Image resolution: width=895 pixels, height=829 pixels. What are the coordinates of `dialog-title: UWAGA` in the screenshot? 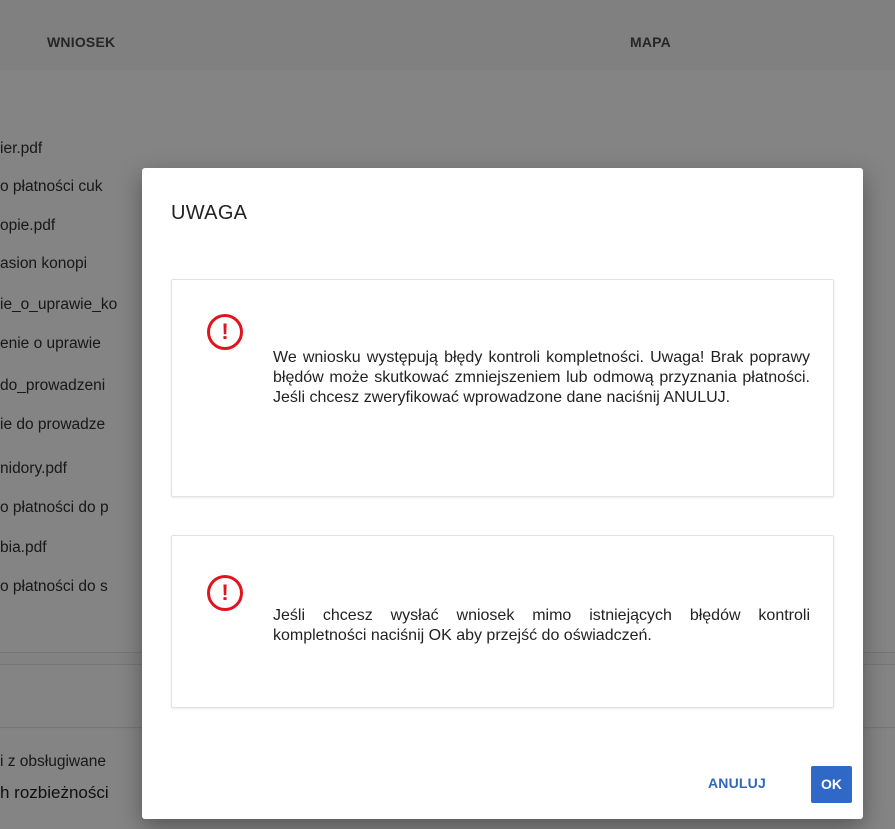 It's located at (209, 213).